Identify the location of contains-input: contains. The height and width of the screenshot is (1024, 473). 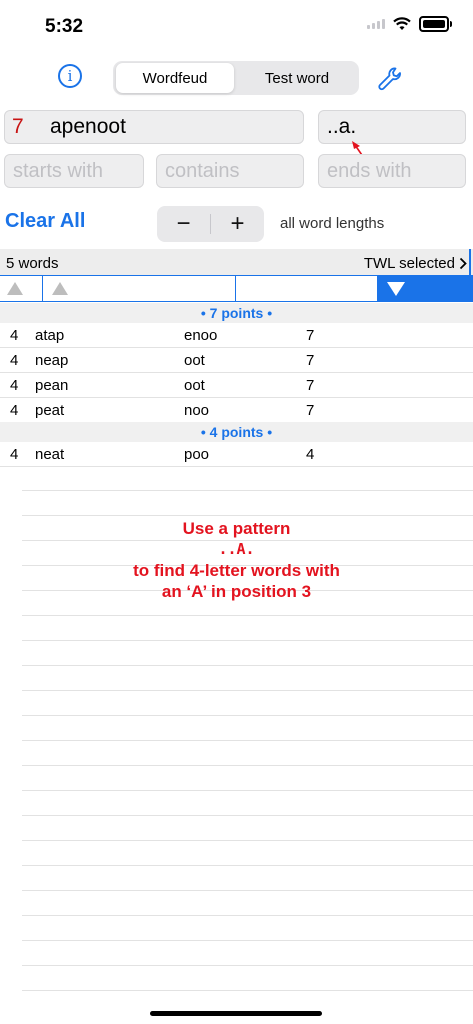
(230, 171).